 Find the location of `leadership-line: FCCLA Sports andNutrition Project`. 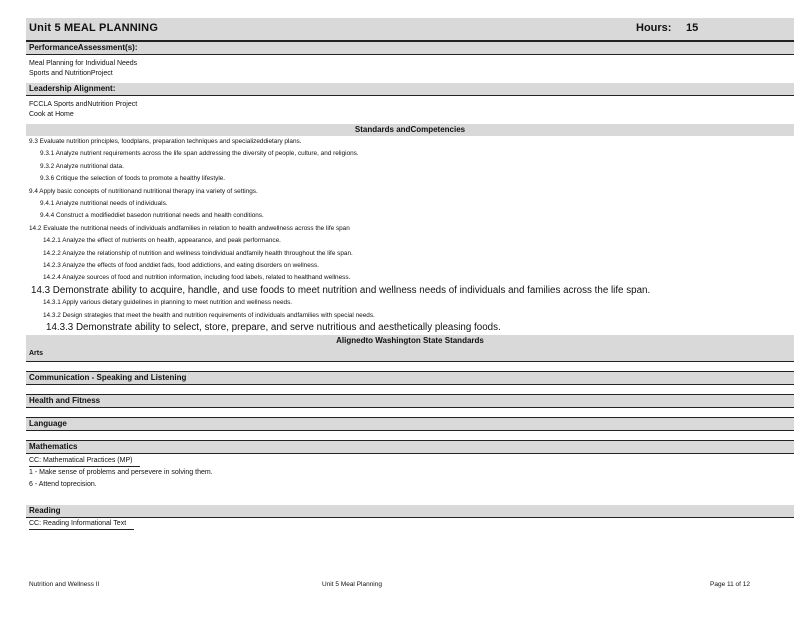

leadership-line: FCCLA Sports andNutrition Project is located at coordinates (83, 104).